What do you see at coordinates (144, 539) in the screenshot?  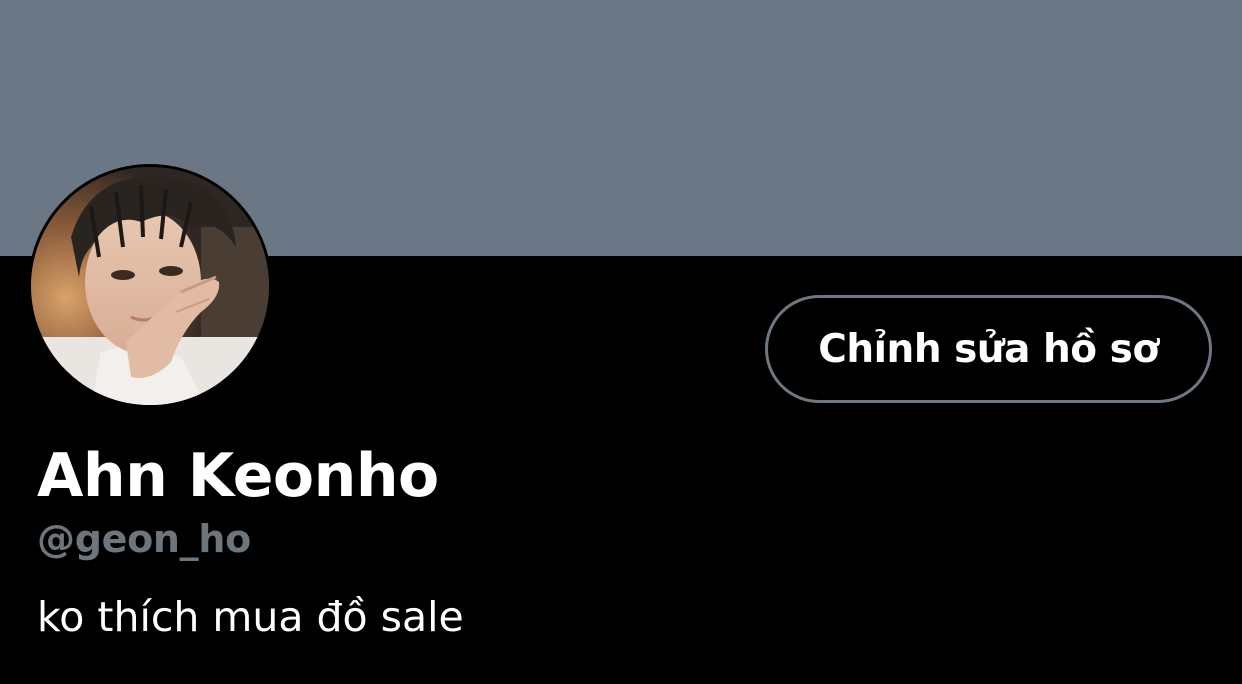 I see `profile-handle: @geon_ho` at bounding box center [144, 539].